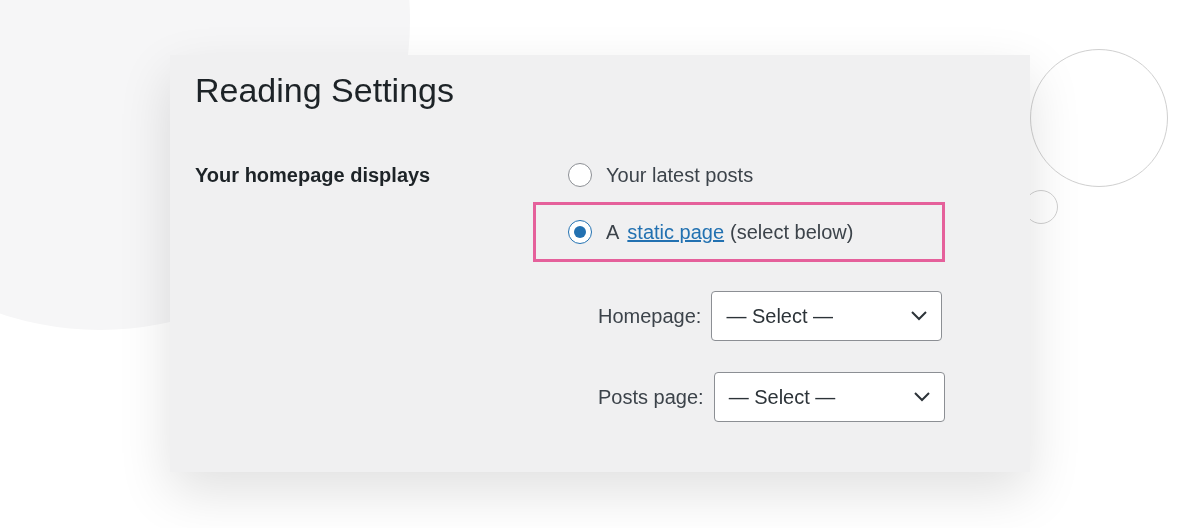  What do you see at coordinates (792, 232) in the screenshot?
I see `option-label: (select below)` at bounding box center [792, 232].